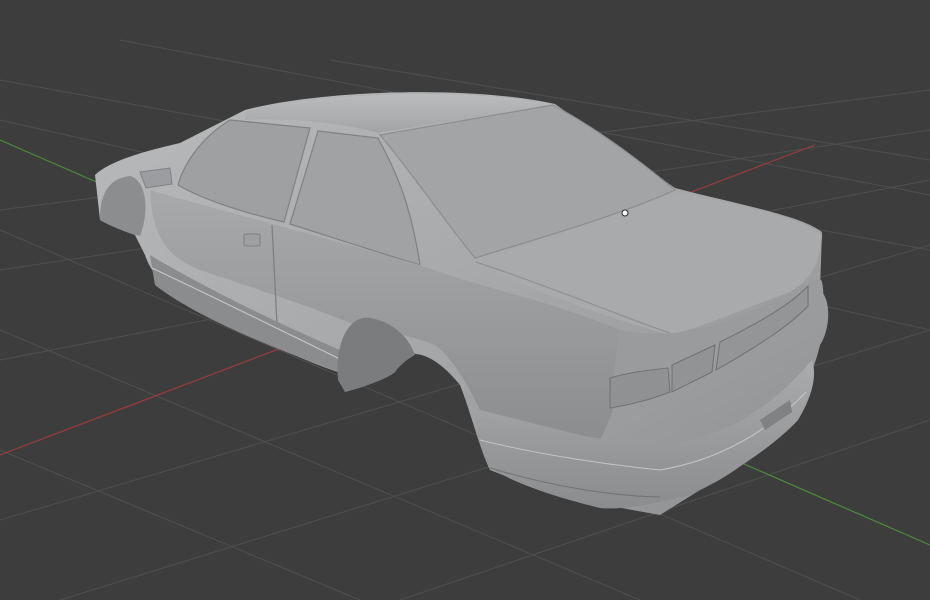 Image resolution: width=930 pixels, height=600 pixels. Describe the element at coordinates (156, 178) in the screenshot. I see `side-mirror` at that location.